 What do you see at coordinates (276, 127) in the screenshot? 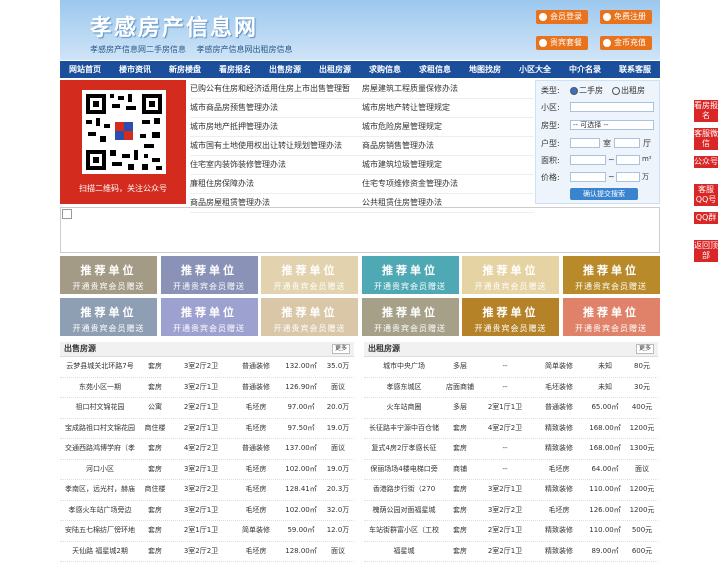
I see `policy-link: 城市房地产抵押管理办法` at bounding box center [276, 127].